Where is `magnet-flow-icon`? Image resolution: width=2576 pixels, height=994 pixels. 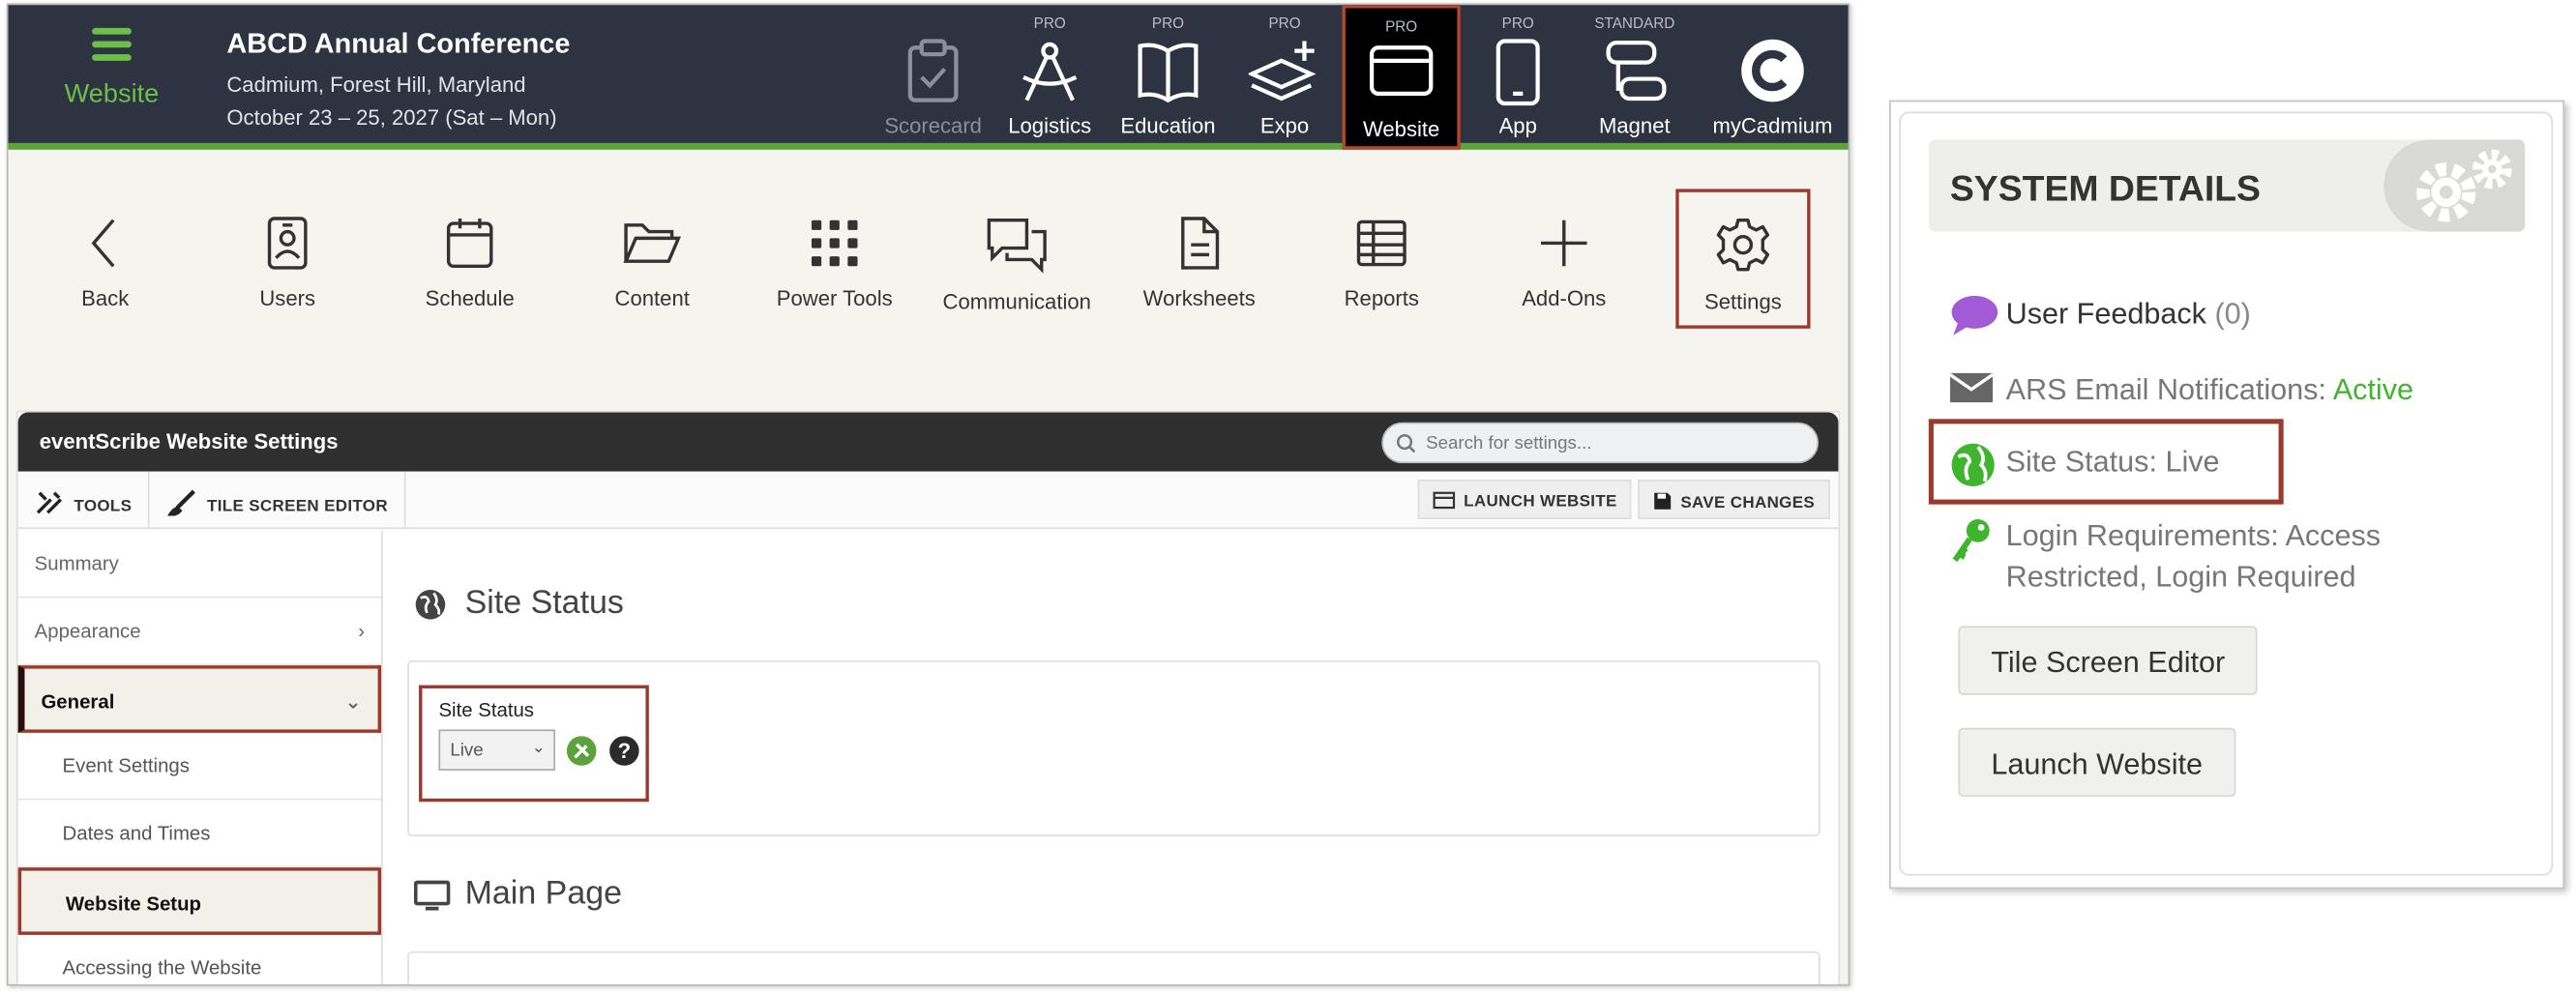 magnet-flow-icon is located at coordinates (1636, 71).